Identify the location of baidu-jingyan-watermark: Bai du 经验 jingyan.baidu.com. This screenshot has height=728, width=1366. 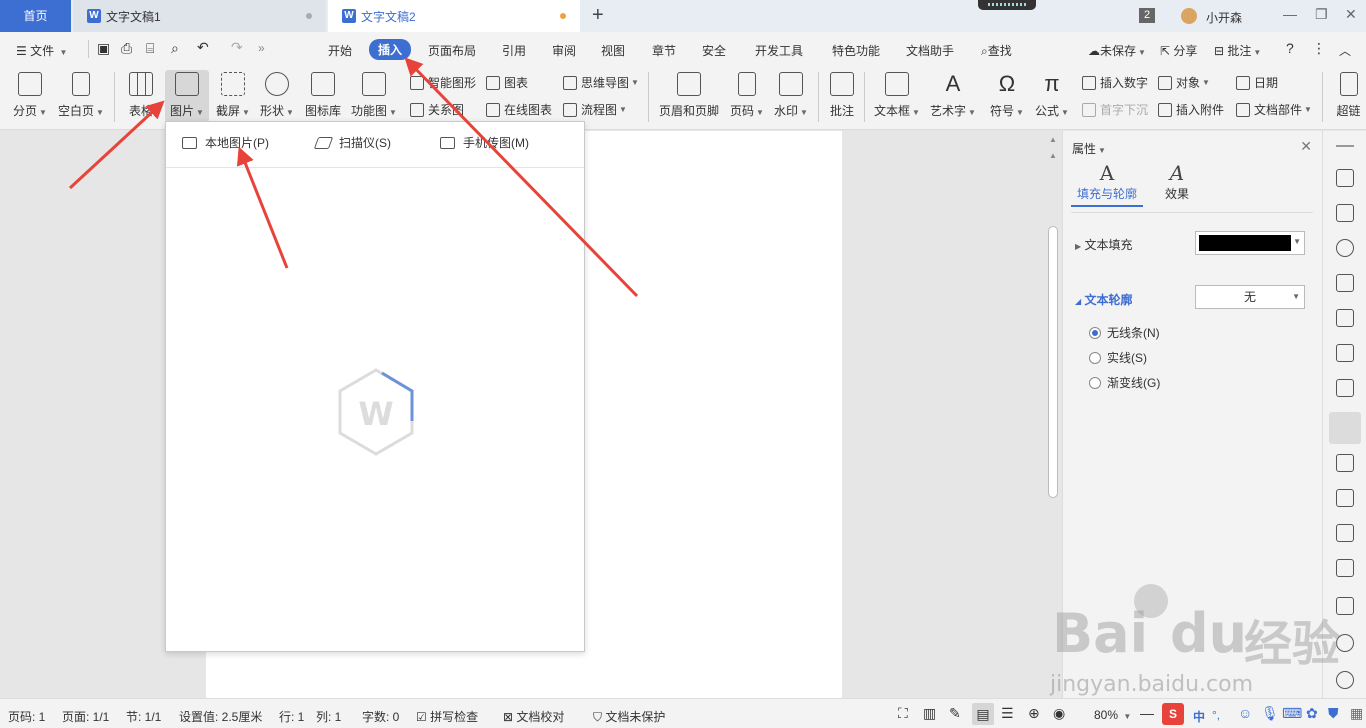
(1206, 640).